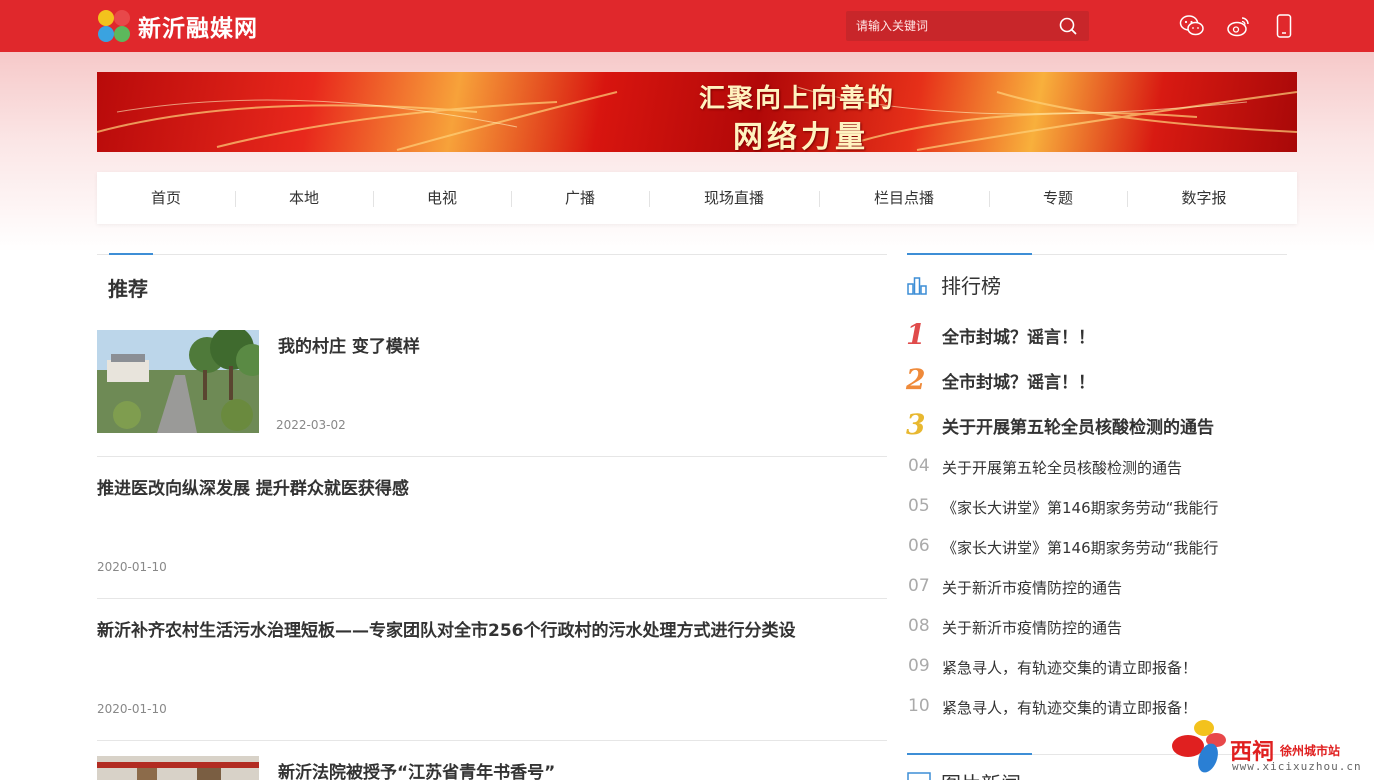  What do you see at coordinates (919, 506) in the screenshot?
I see `rank-number: 05` at bounding box center [919, 506].